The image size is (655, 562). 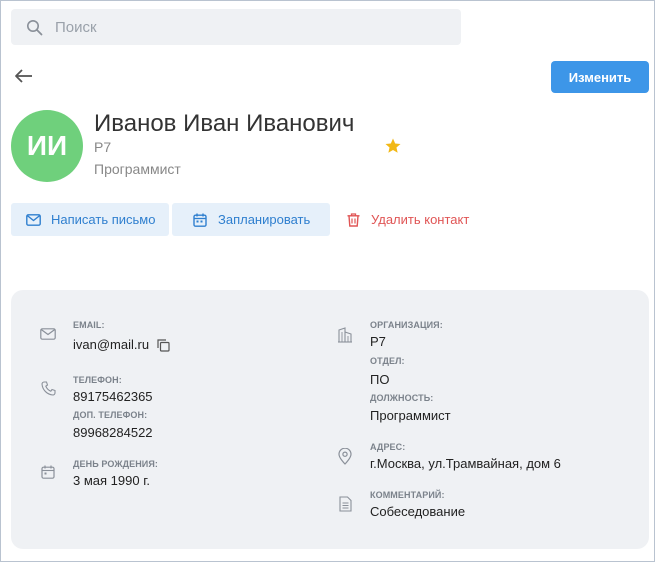 I want to click on birthday-label: ДЕНЬ РОЖДЕНИЯ:, so click(x=116, y=464).